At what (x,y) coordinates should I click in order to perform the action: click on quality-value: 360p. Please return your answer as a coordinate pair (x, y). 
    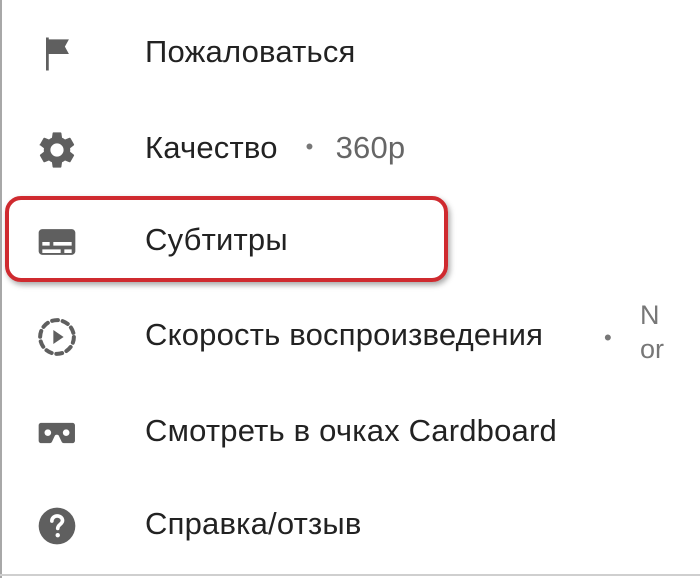
    Looking at the image, I should click on (370, 147).